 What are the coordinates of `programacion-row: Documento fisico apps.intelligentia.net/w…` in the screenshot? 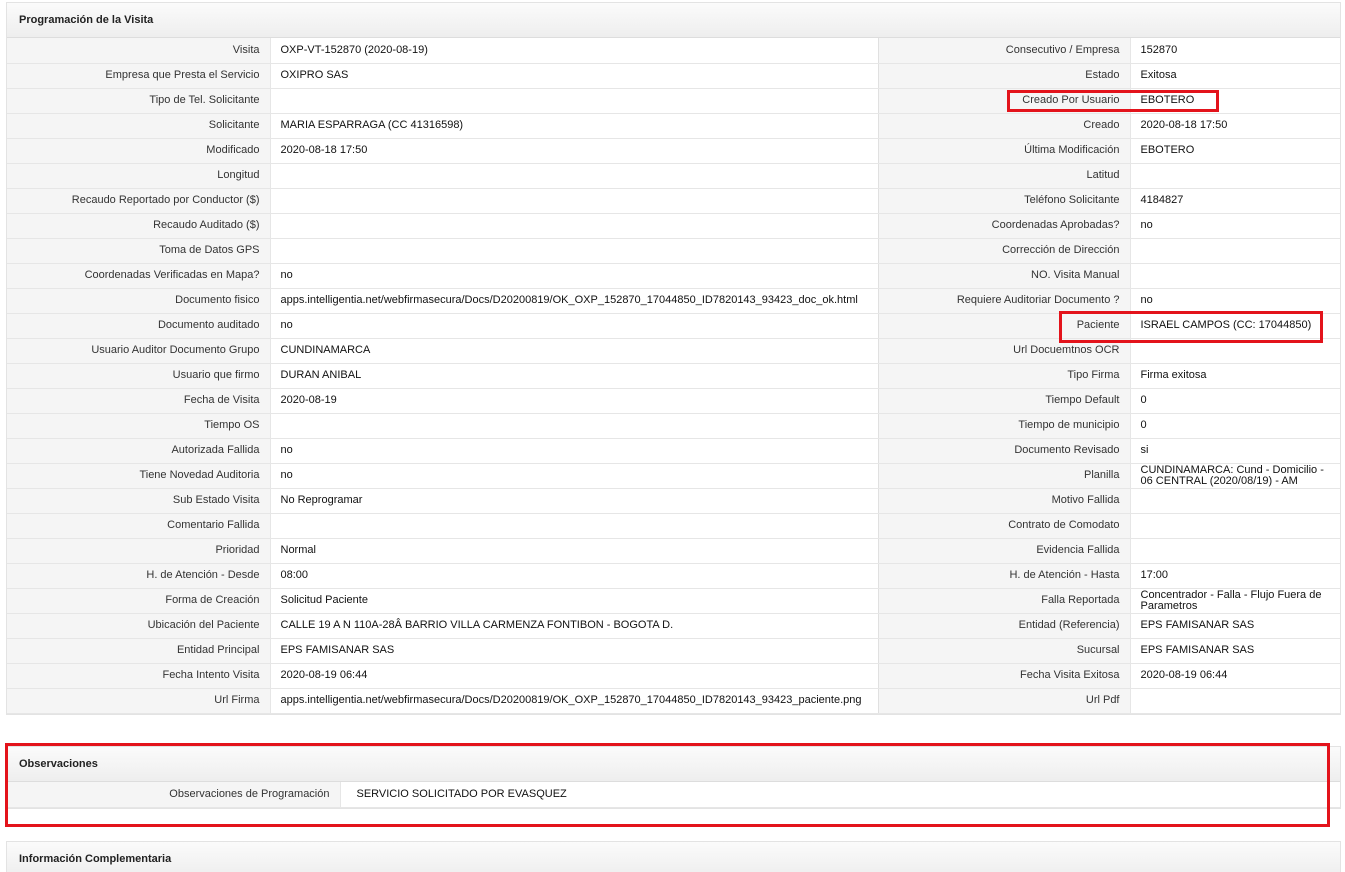 It's located at (673, 301).